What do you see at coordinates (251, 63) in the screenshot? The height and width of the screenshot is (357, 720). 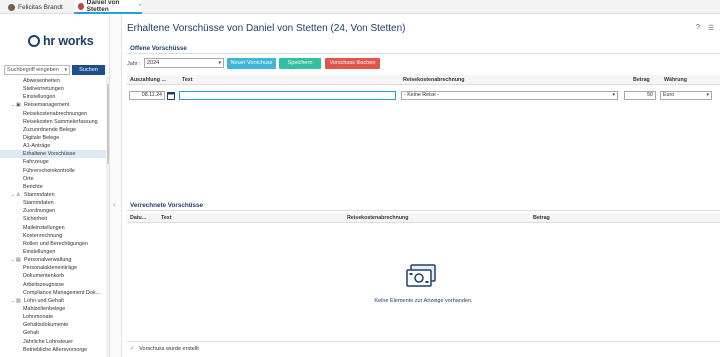 I see `new-advance-button: Neuer Vorschuss` at bounding box center [251, 63].